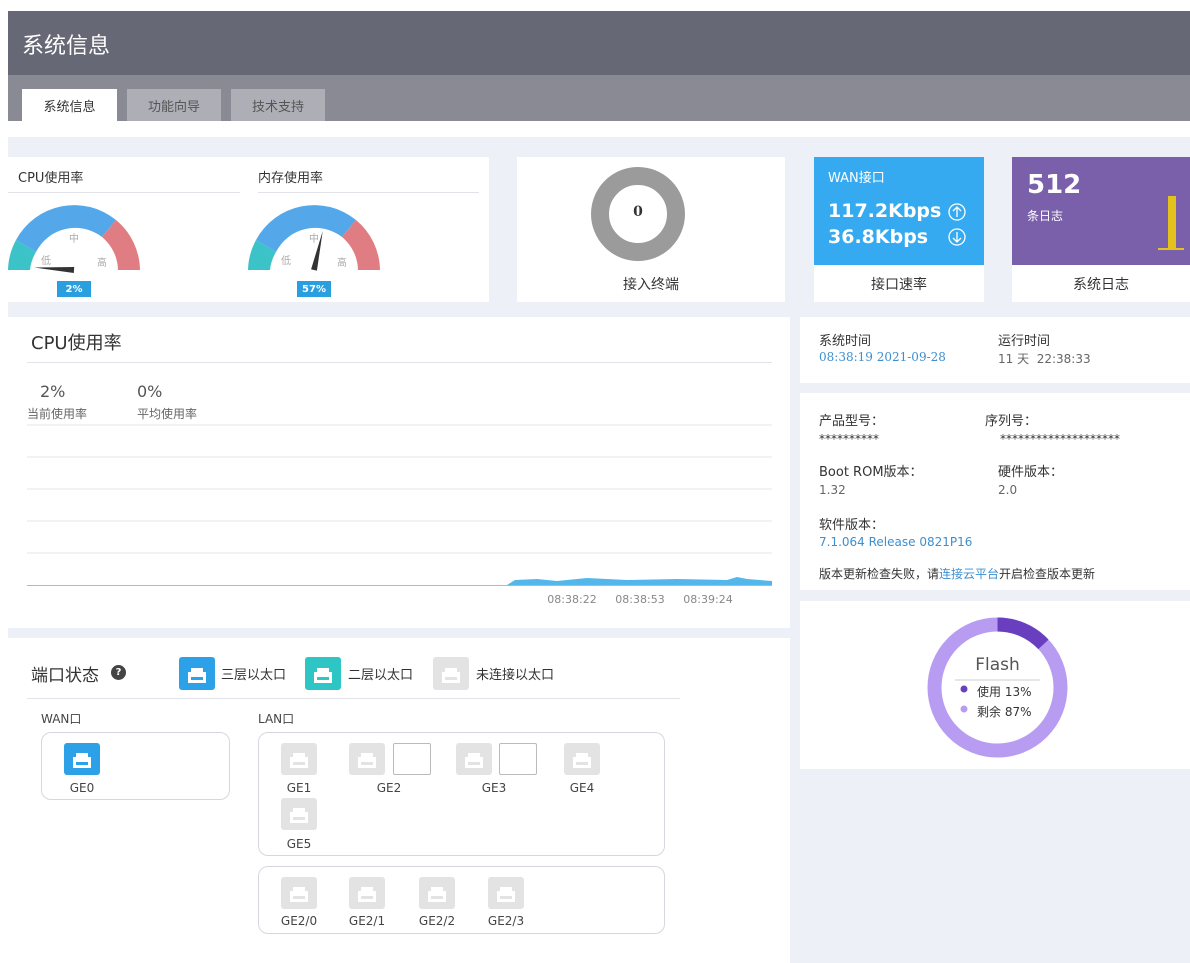 This screenshot has width=1190, height=963. What do you see at coordinates (1045, 216) in the screenshot?
I see `log-unit: 条日志` at bounding box center [1045, 216].